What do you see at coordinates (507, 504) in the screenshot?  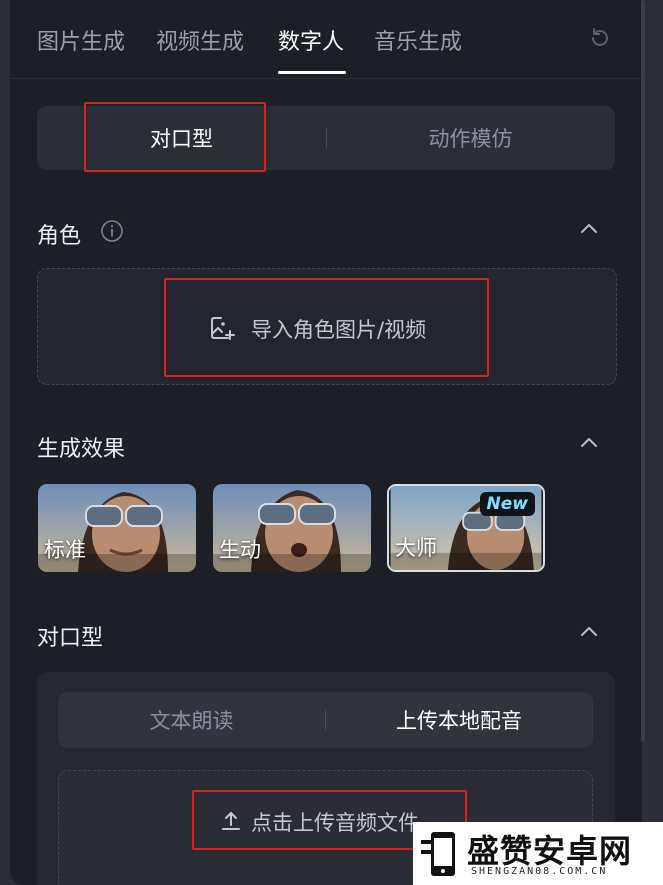 I see `new-badge: New` at bounding box center [507, 504].